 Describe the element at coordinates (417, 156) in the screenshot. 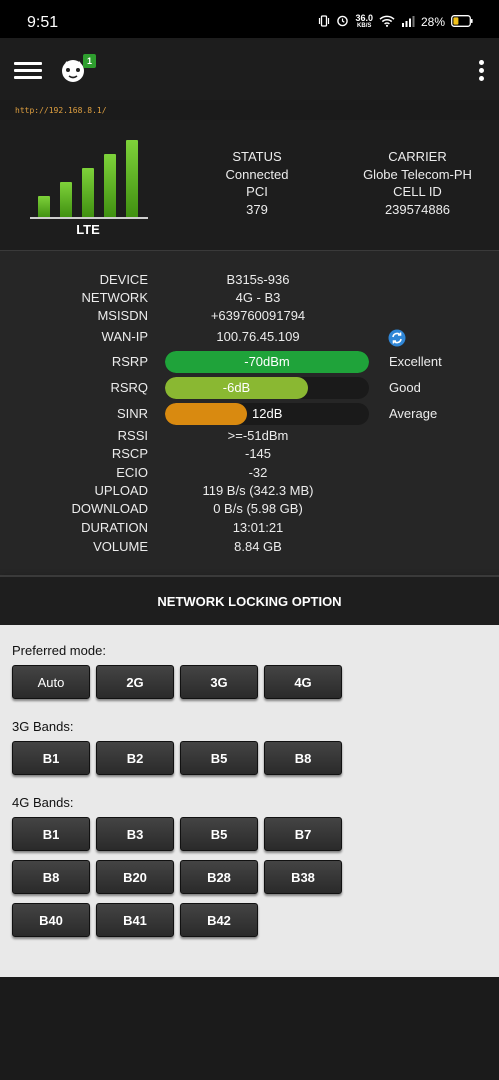

I see `carrier-label: CARRIER` at that location.